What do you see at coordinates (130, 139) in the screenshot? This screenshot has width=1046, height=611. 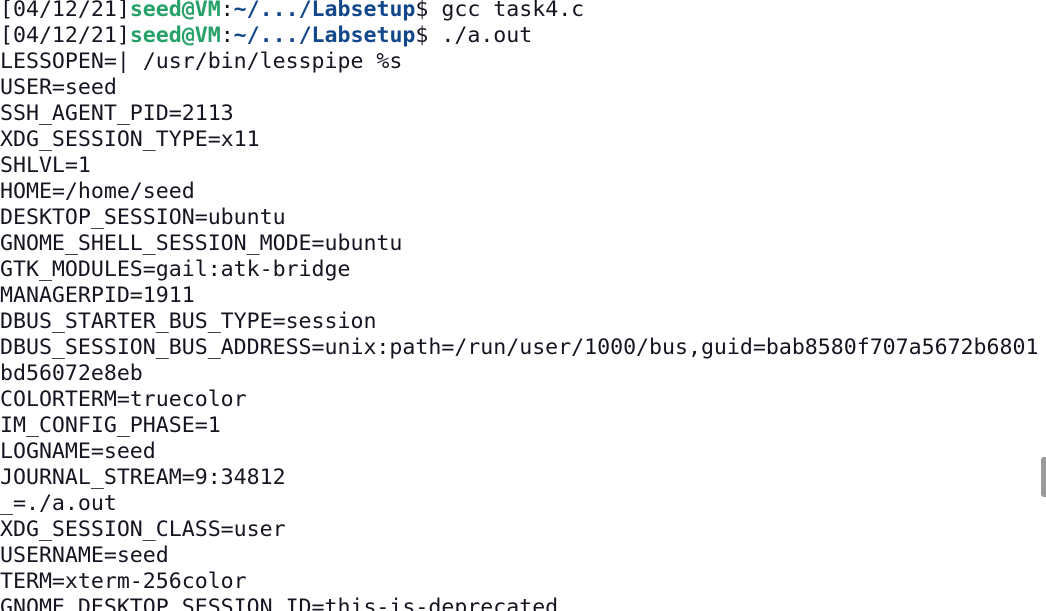 I see `output-line: XDG_SESSION_TYPE=x11` at bounding box center [130, 139].